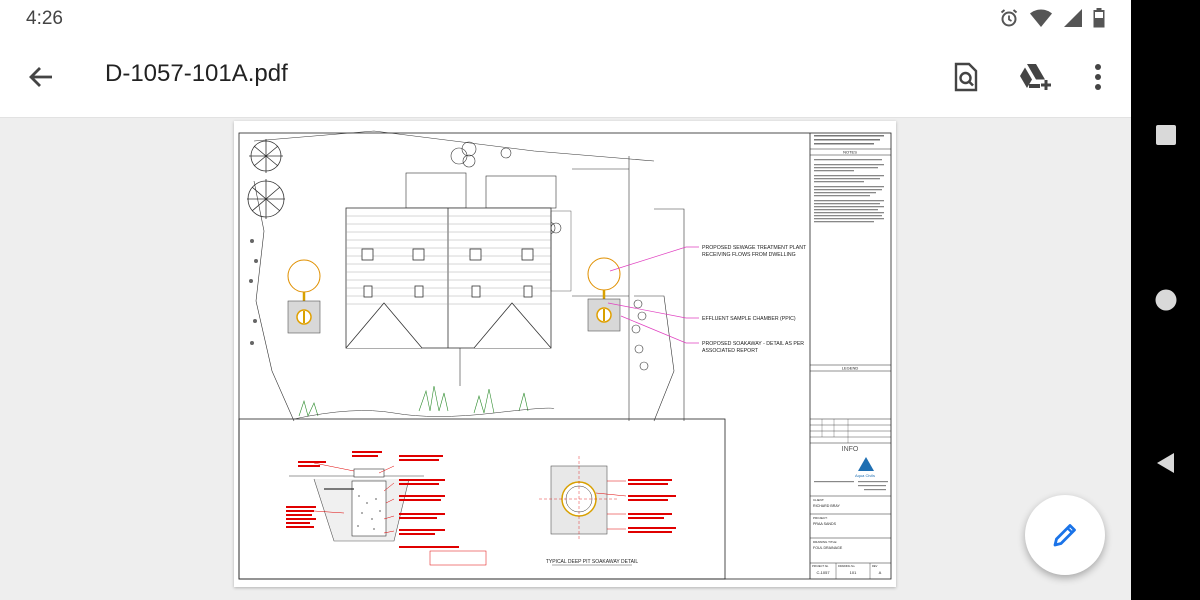 The image size is (1200, 600). What do you see at coordinates (820, 566) in the screenshot?
I see `project-no-label: PROJECT No.` at bounding box center [820, 566].